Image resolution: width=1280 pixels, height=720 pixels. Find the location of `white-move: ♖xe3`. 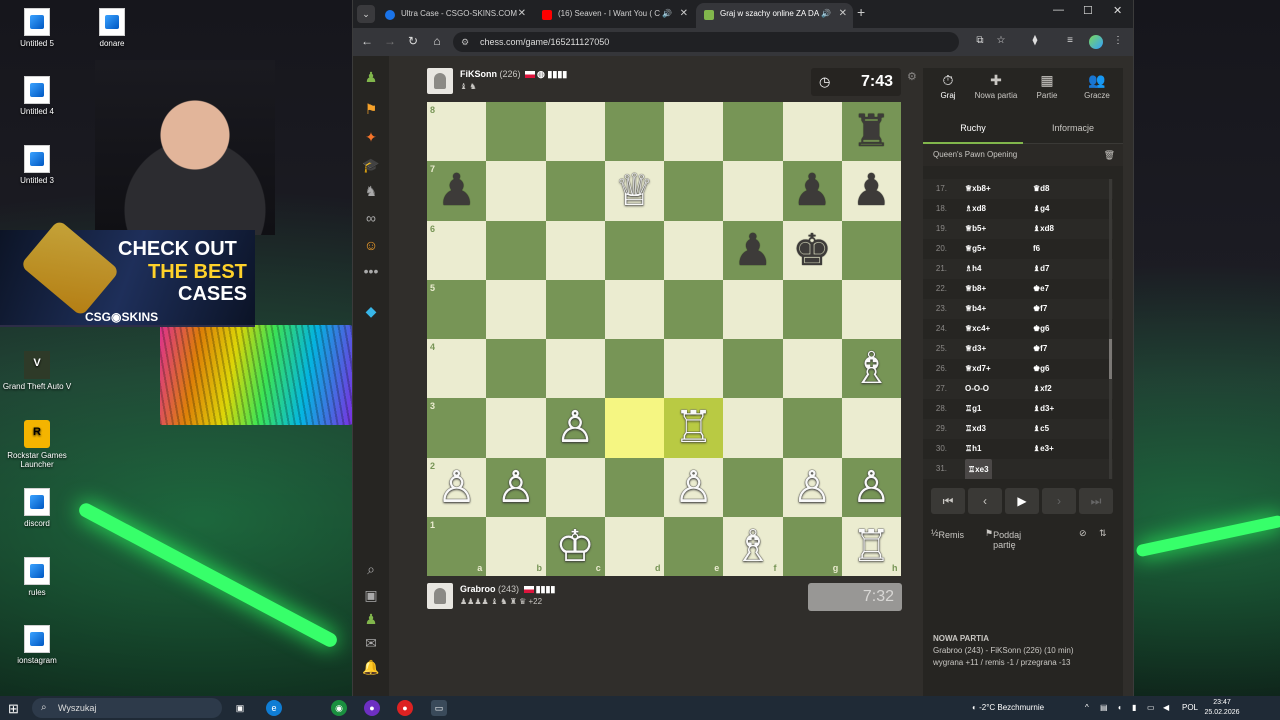

white-move: ♖xe3 is located at coordinates (978, 469).